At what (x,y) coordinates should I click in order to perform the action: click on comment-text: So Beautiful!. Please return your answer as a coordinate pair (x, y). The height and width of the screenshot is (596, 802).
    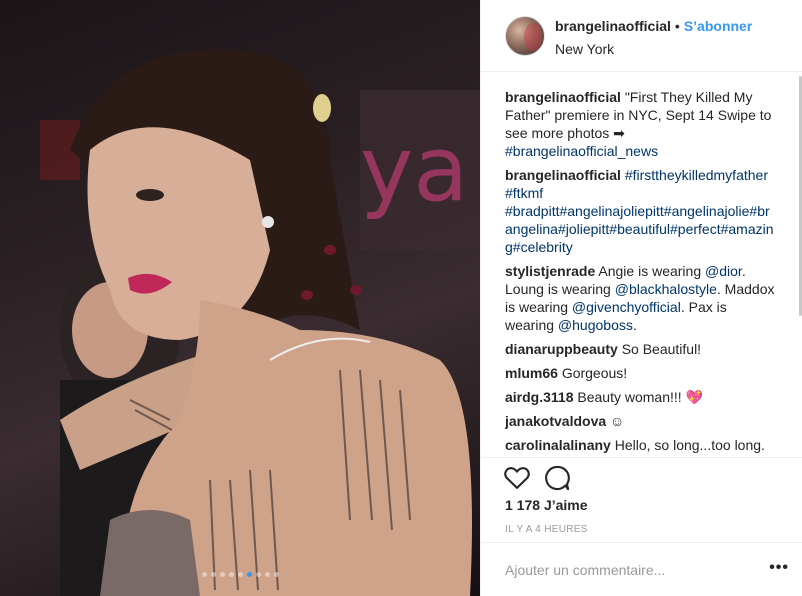
    Looking at the image, I should click on (661, 349).